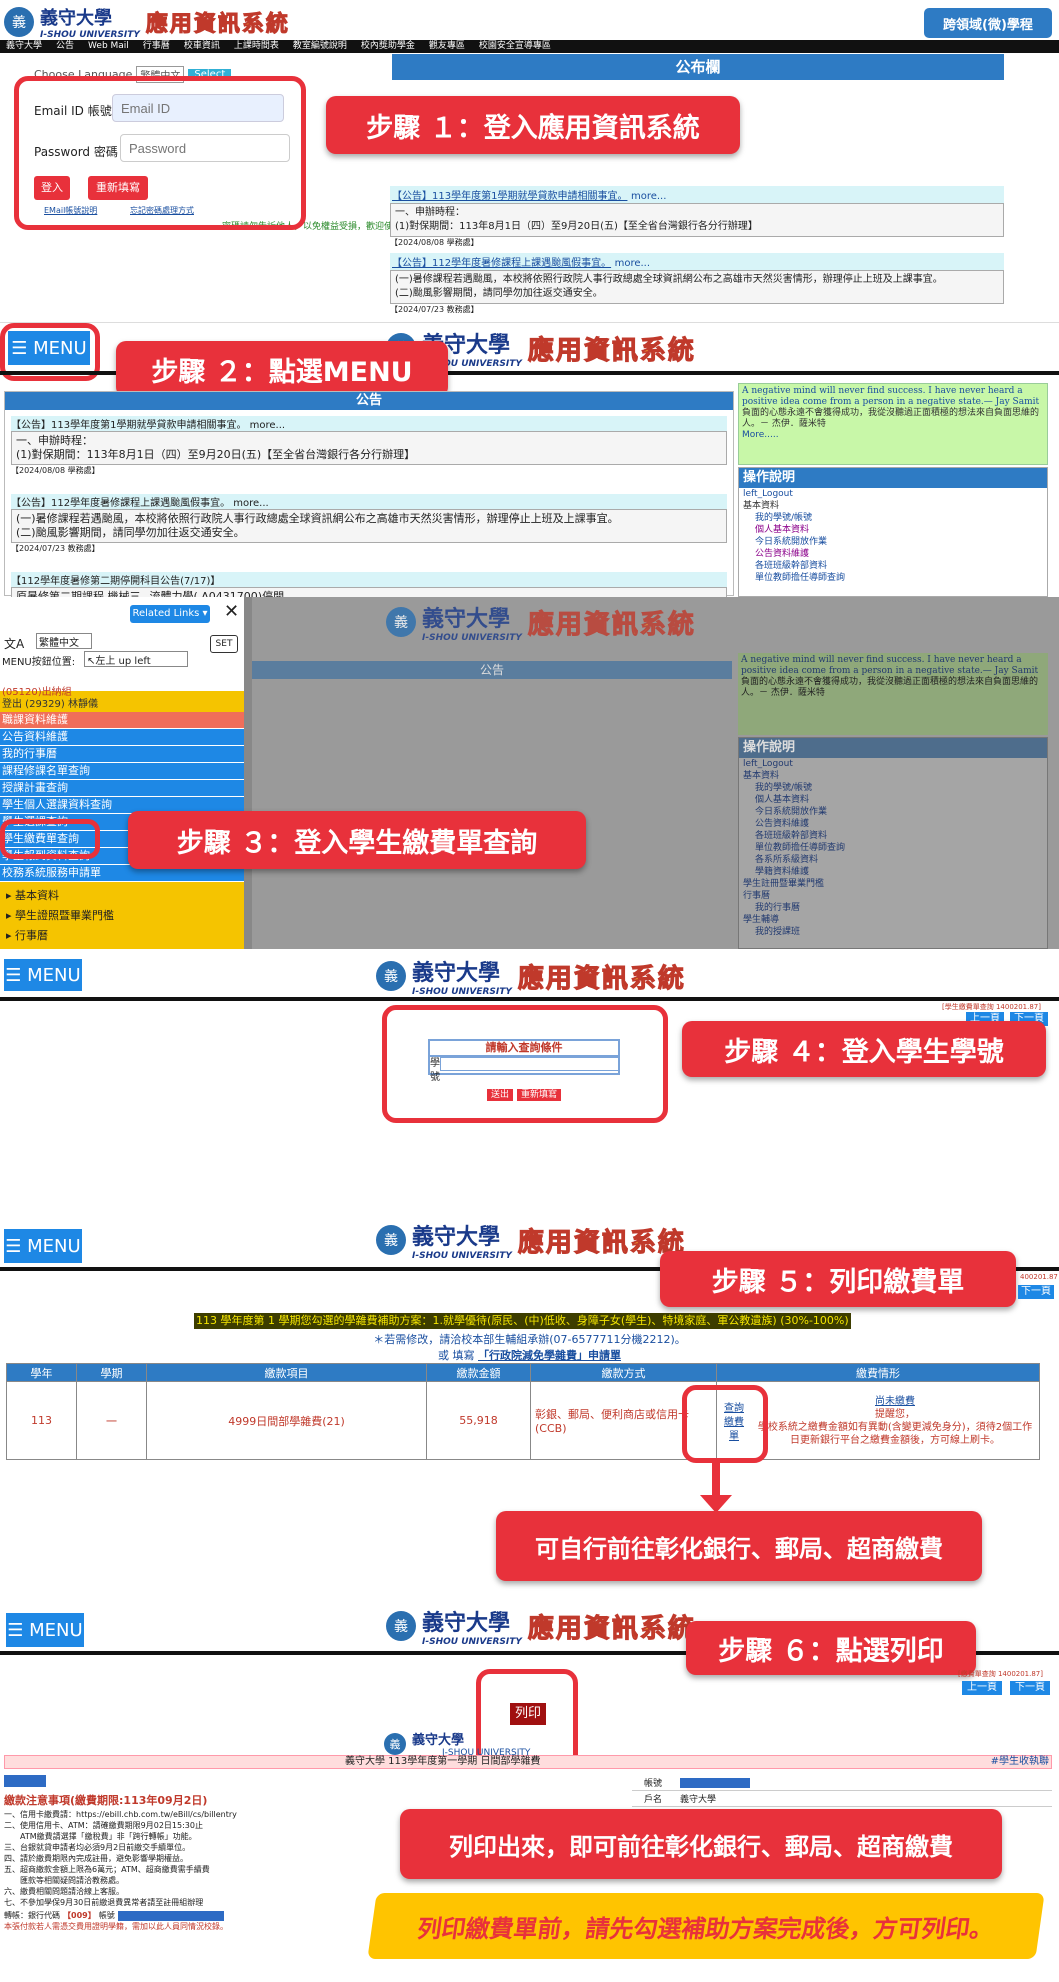 The width and height of the screenshot is (1059, 1982). I want to click on menu-position-select: ↖左上 up left, so click(136, 659).